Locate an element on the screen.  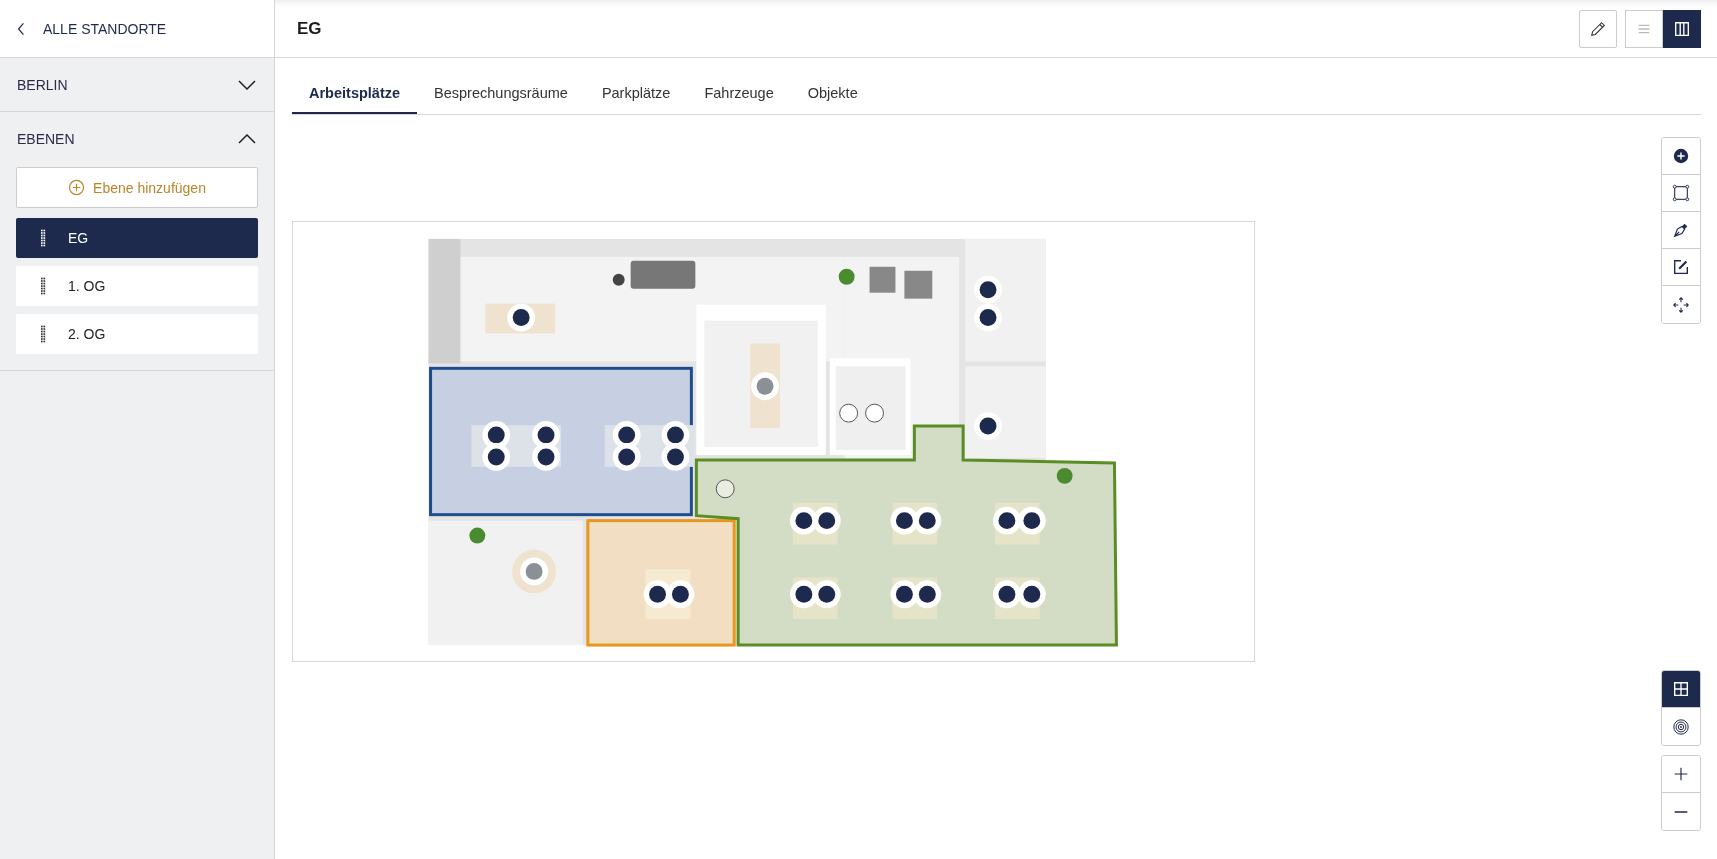
level-item: 2. OG is located at coordinates (137, 334).